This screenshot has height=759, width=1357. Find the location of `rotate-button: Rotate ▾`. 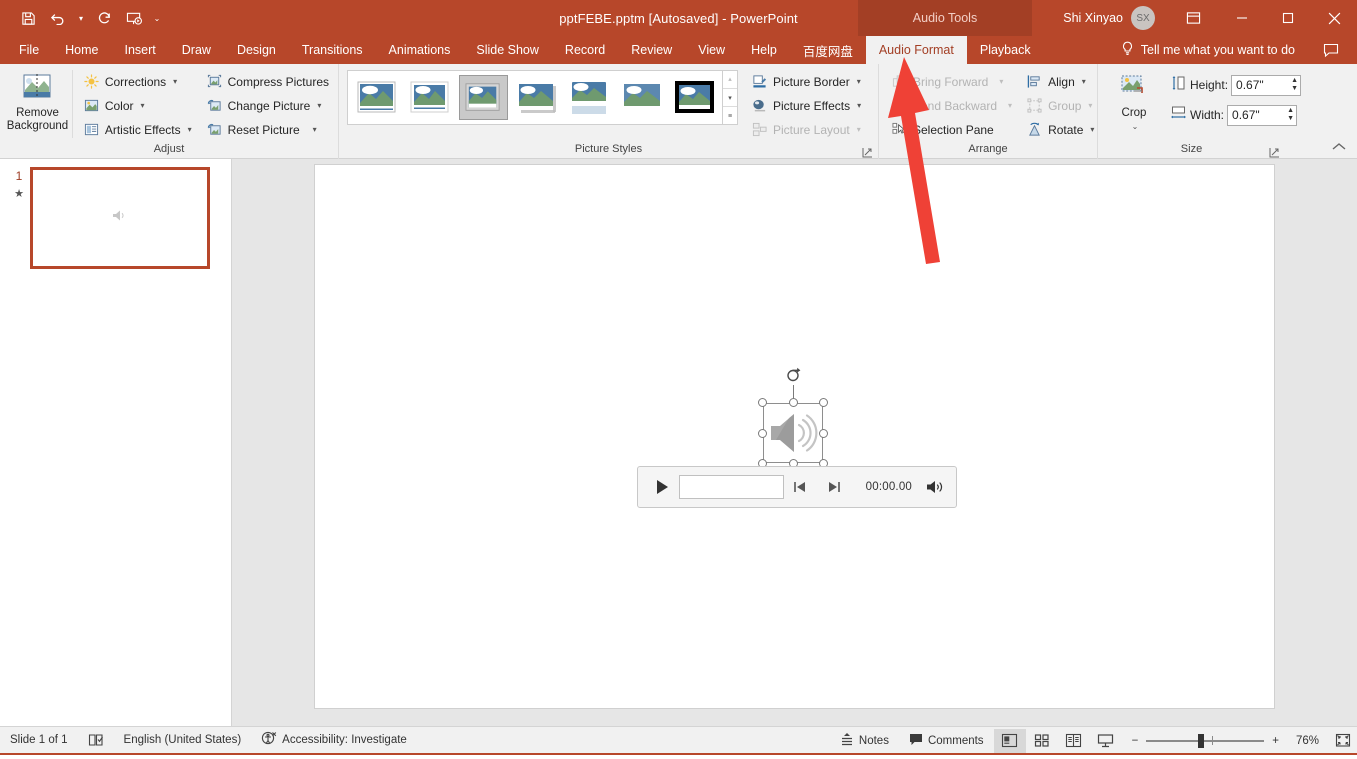

rotate-button: Rotate ▾ is located at coordinates (1060, 129).